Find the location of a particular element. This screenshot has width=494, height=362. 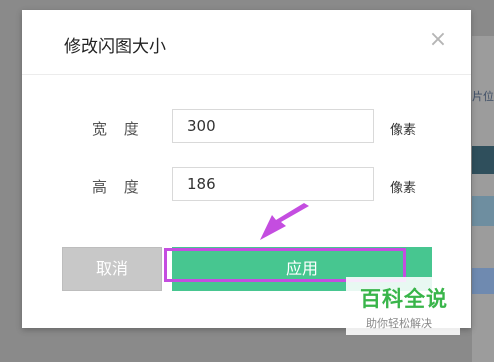

height-label: 高 度 is located at coordinates (118, 187).